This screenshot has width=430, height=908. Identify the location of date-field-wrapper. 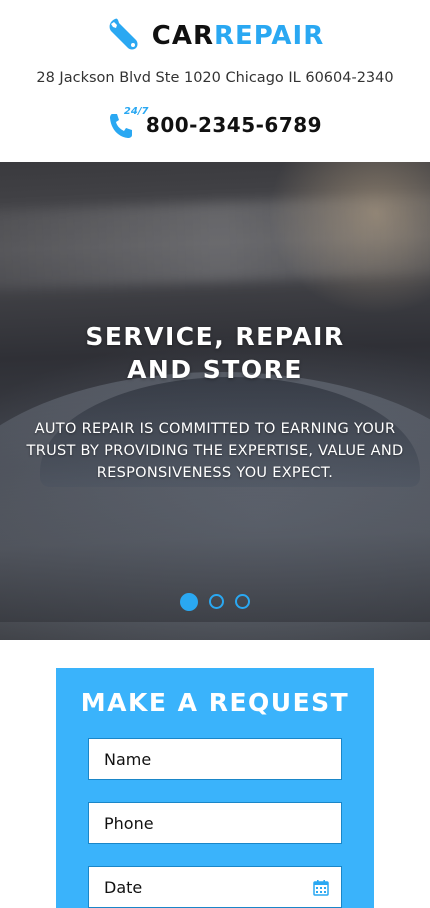
(215, 887).